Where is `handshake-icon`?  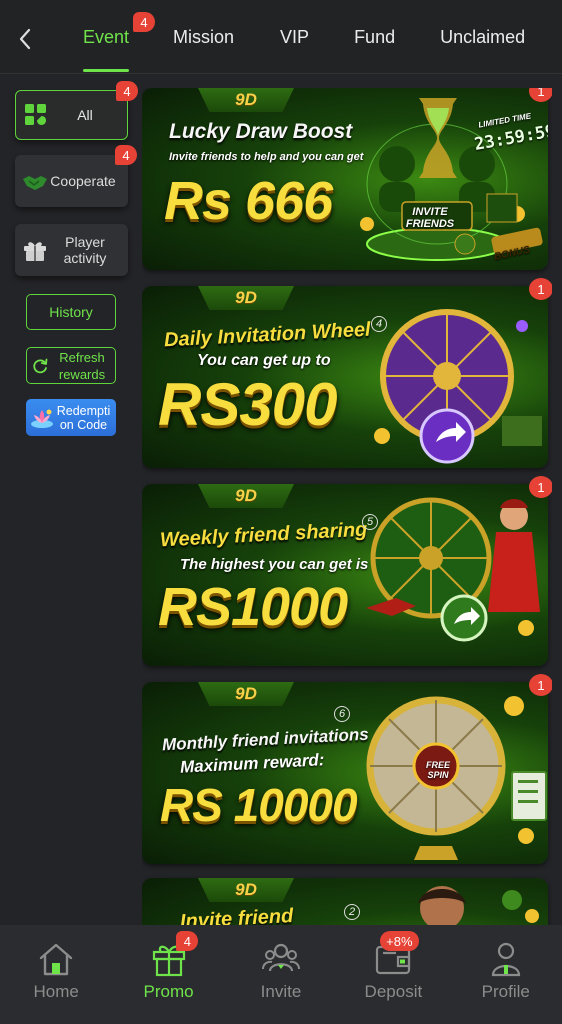
handshake-icon is located at coordinates (35, 183).